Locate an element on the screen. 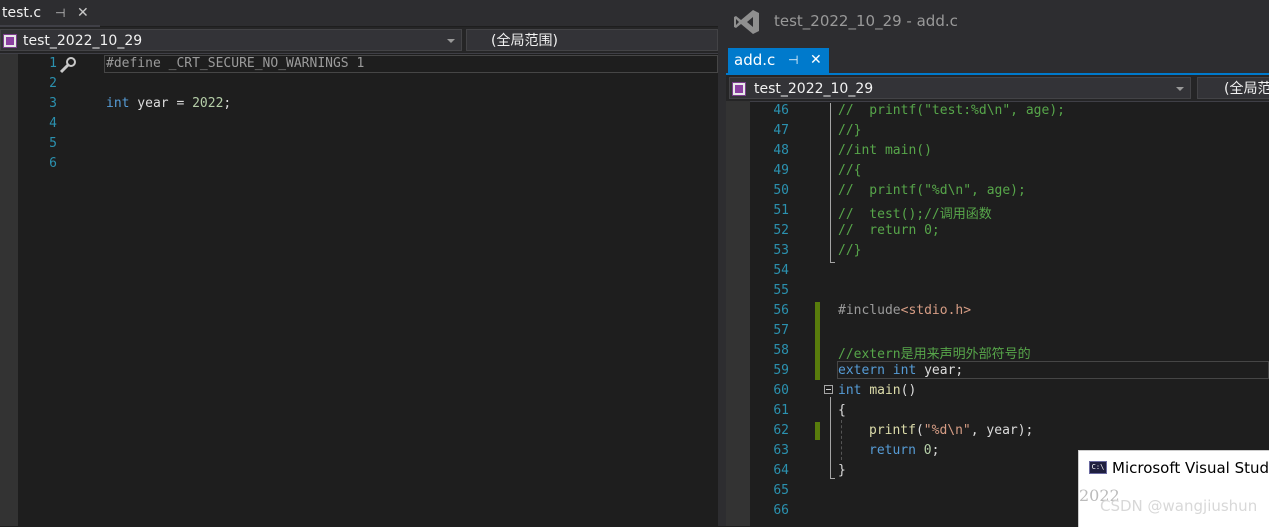 This screenshot has height=527, width=1269. line-number: 5 is located at coordinates (53, 143).